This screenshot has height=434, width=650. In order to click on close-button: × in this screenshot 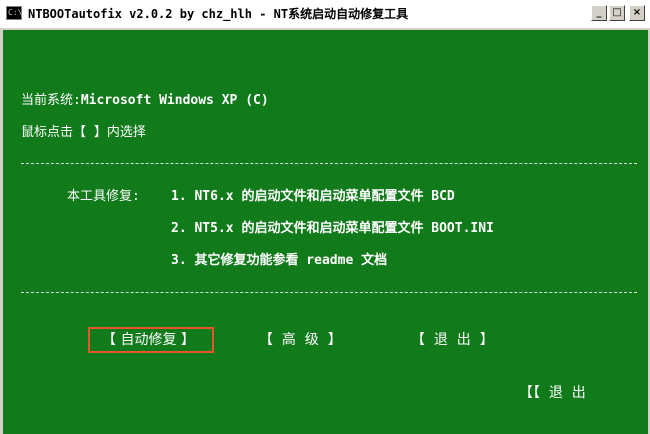, I will do `click(637, 13)`.